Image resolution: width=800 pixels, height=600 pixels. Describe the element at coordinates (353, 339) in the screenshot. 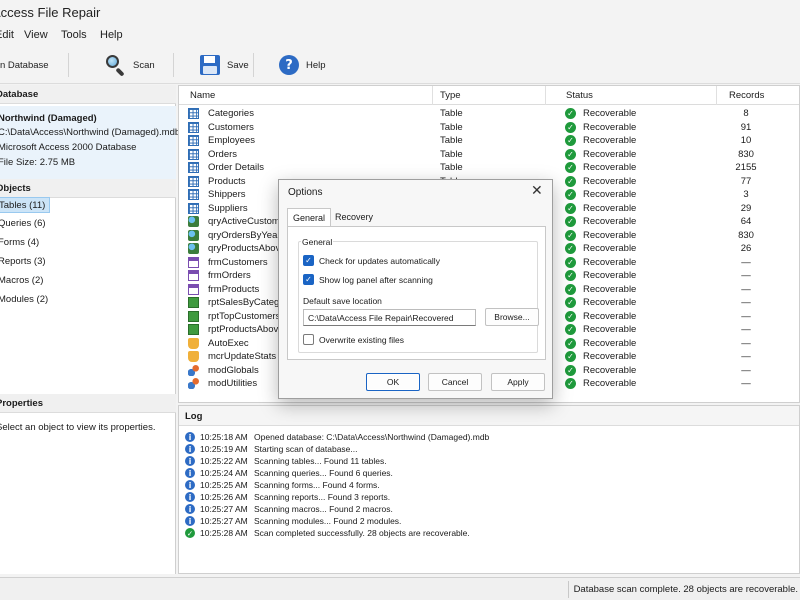

I see `overwrite-checkbox: Overwrite existing files` at that location.